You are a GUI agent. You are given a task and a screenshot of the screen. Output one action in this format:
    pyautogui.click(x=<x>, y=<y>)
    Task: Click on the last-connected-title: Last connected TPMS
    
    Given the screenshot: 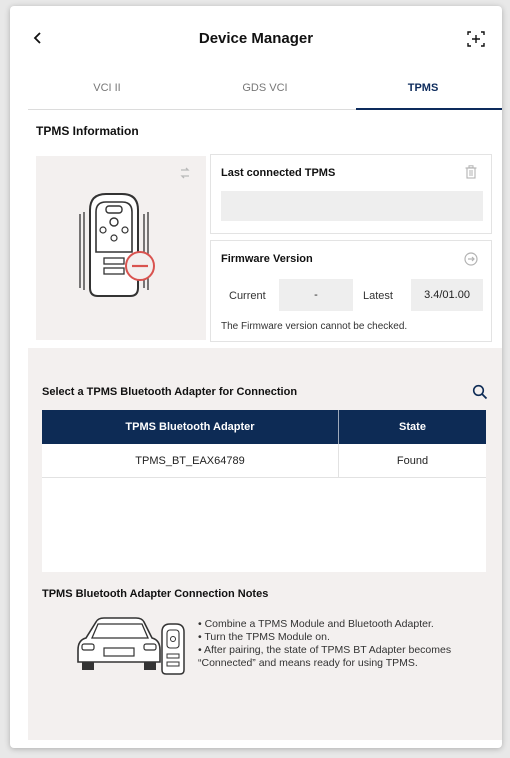 What is the action you would take?
    pyautogui.click(x=278, y=173)
    